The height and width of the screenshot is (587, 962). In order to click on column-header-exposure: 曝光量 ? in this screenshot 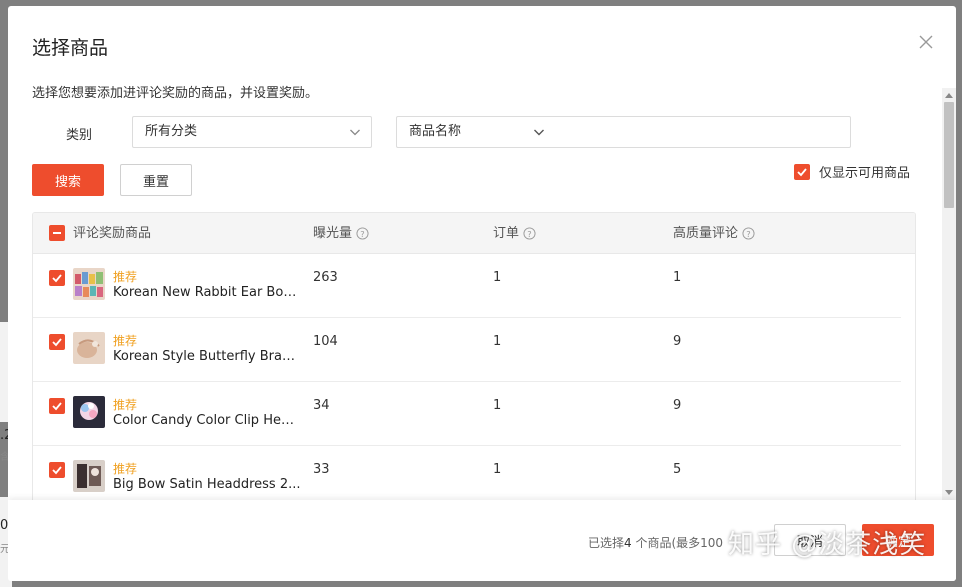, I will do `click(341, 233)`.